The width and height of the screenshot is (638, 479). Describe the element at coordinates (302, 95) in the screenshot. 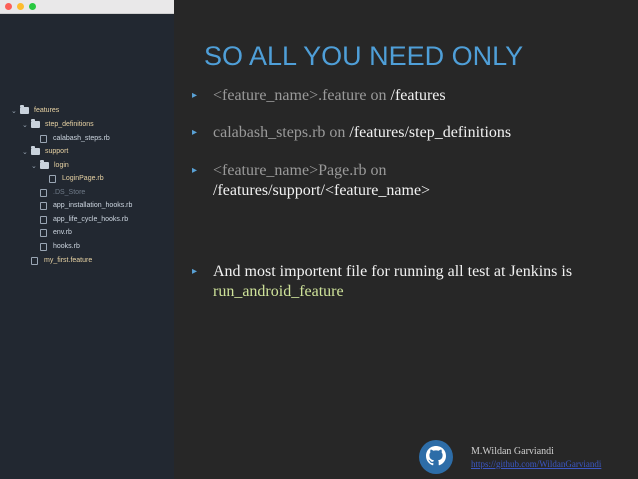

I see `bullet-text-muted: <feature_name>.feature on` at that location.